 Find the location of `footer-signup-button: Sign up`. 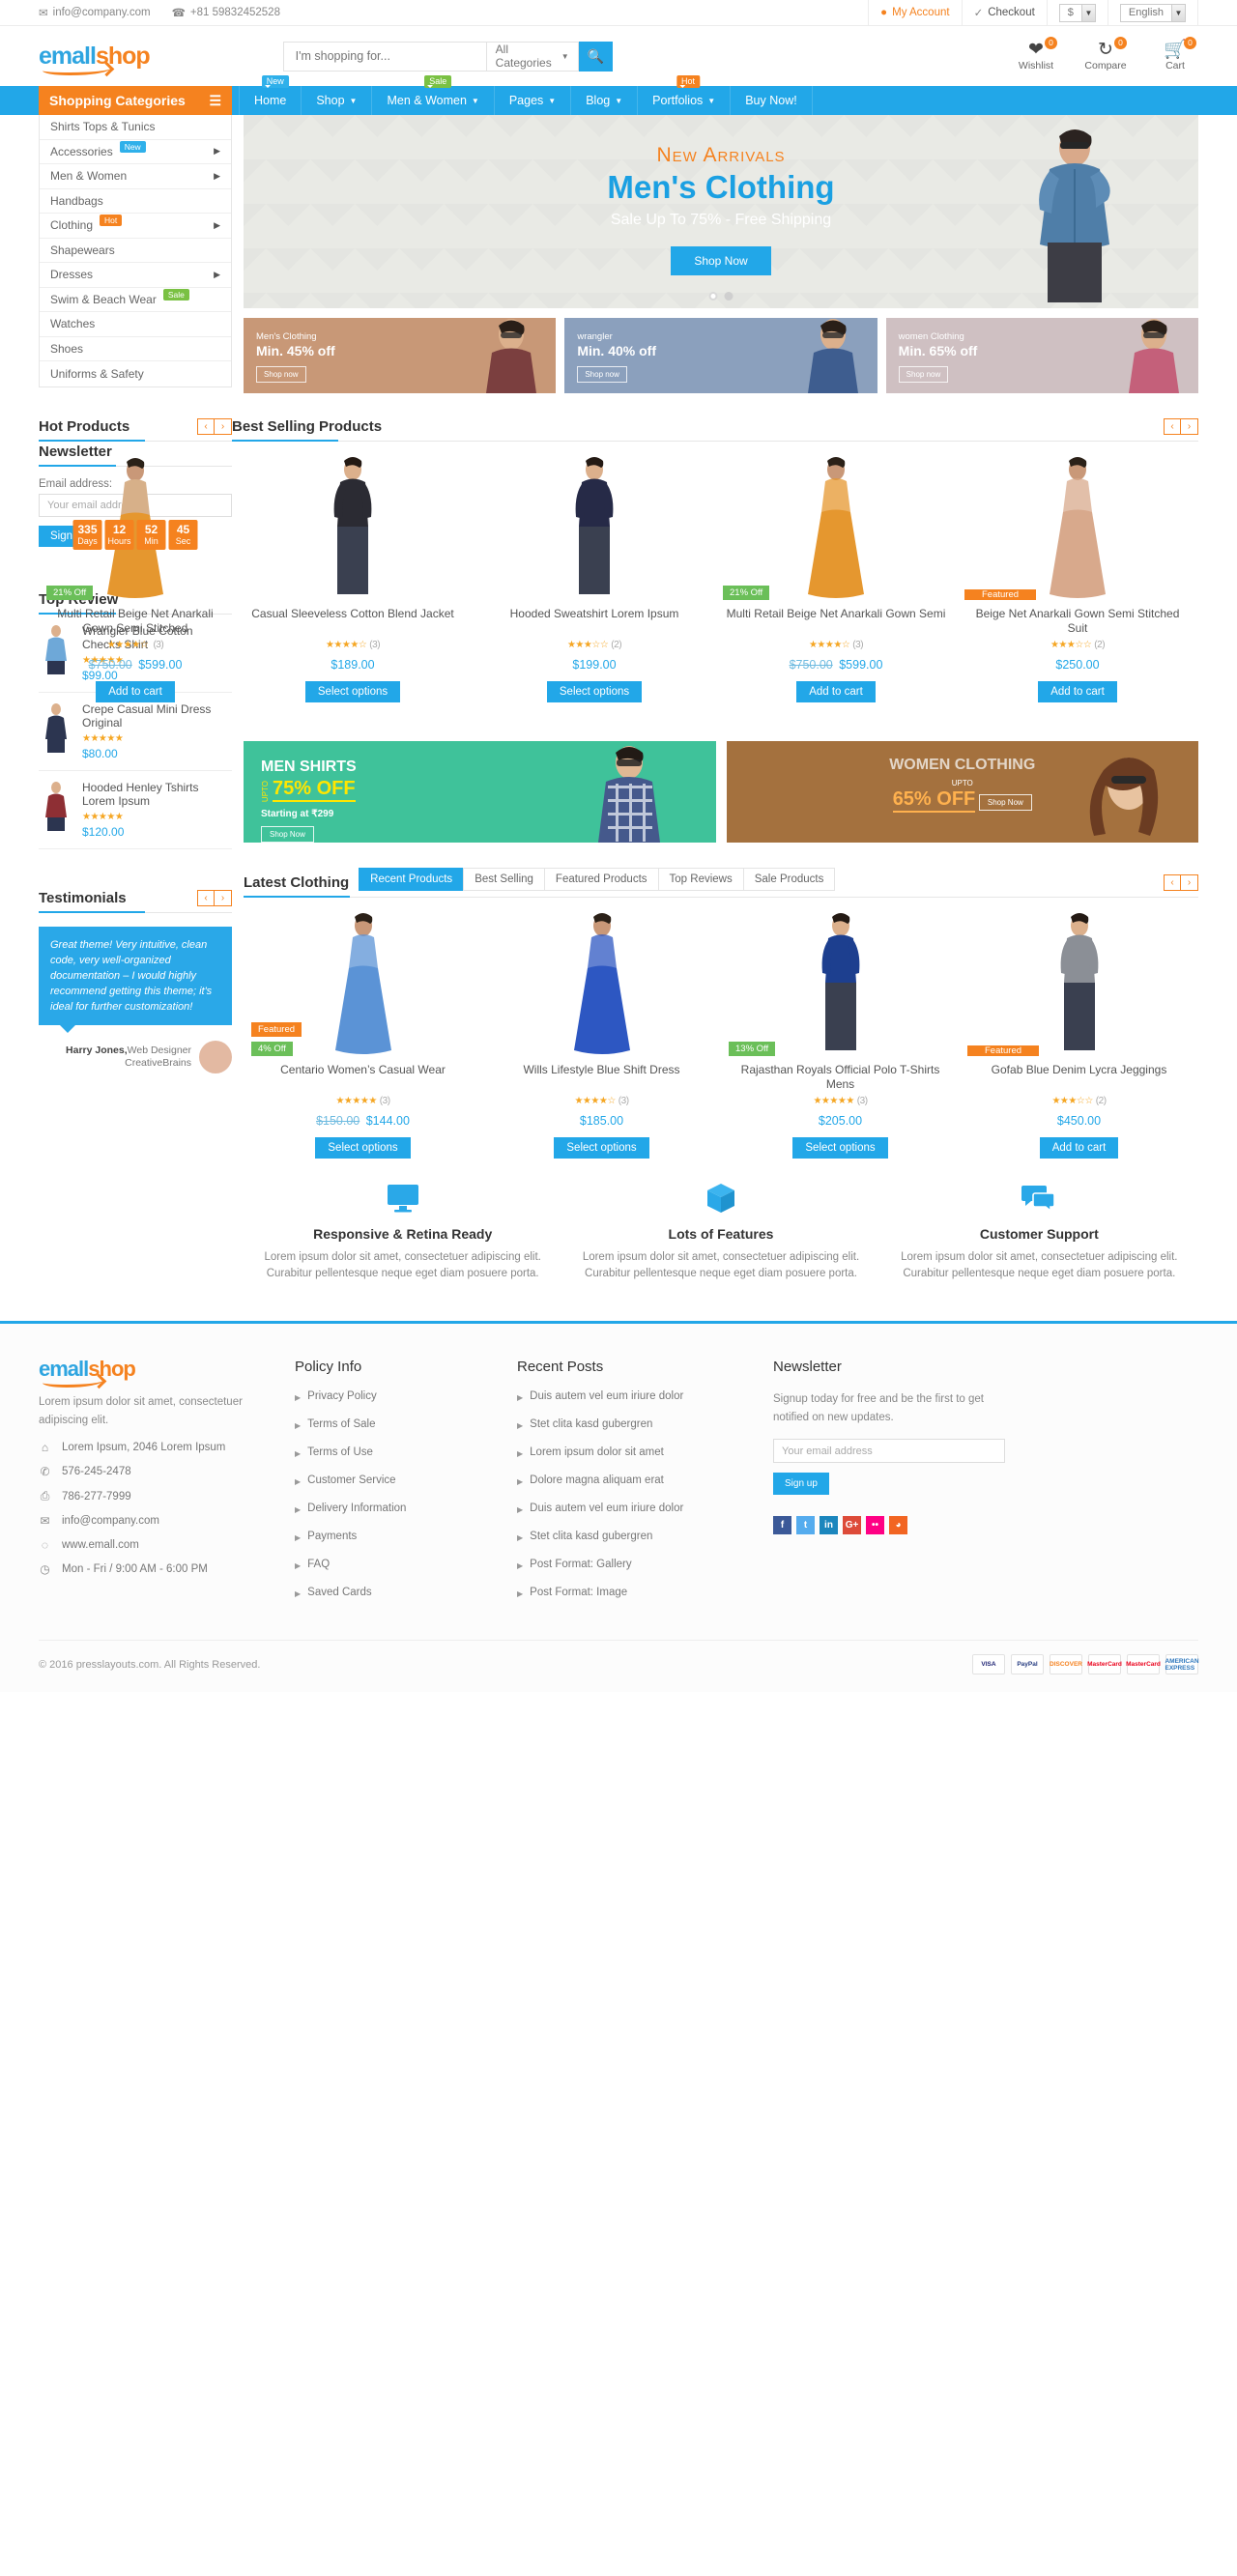

footer-signup-button: Sign up is located at coordinates (801, 1484).